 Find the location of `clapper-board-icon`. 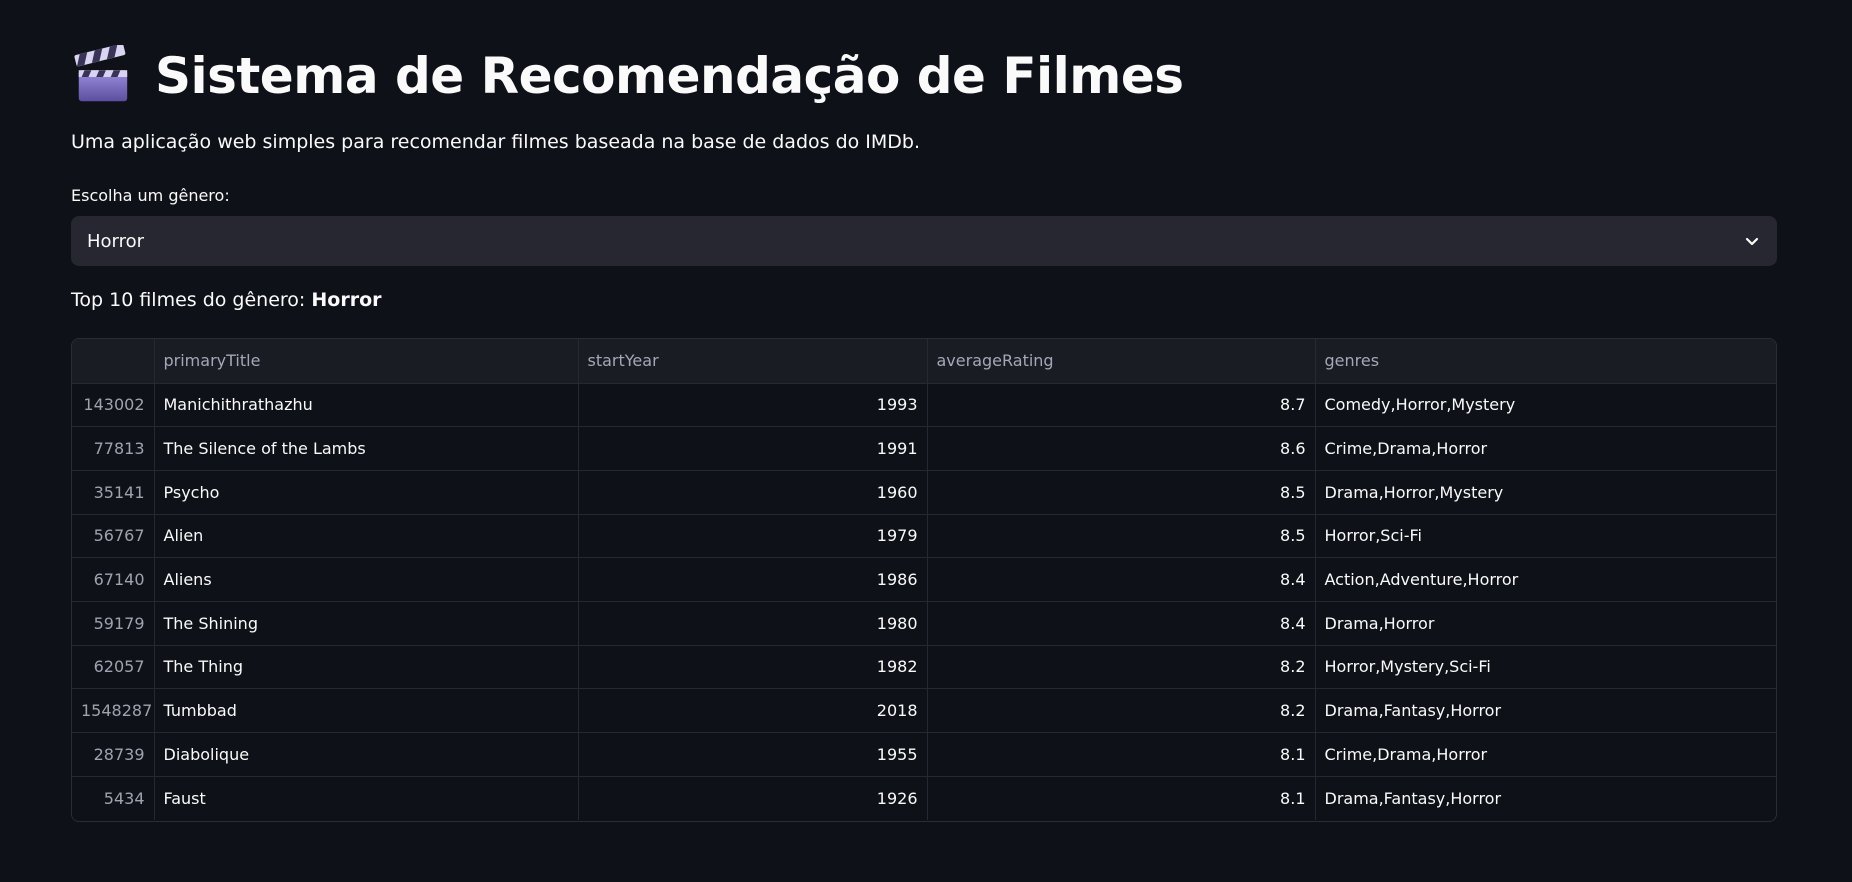

clapper-board-icon is located at coordinates (101, 73).